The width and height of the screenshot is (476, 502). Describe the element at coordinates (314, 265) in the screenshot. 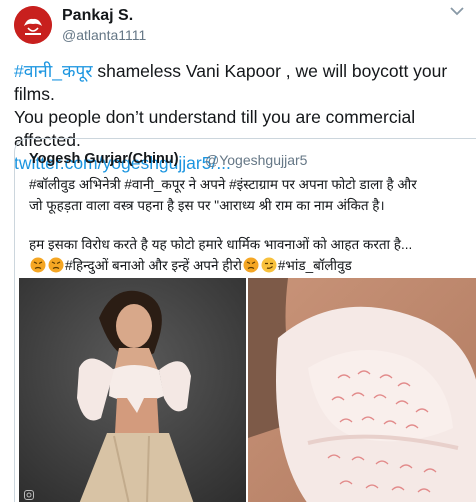

I see `quote-line-4-part2: #भांड_बॉलीवुड` at that location.